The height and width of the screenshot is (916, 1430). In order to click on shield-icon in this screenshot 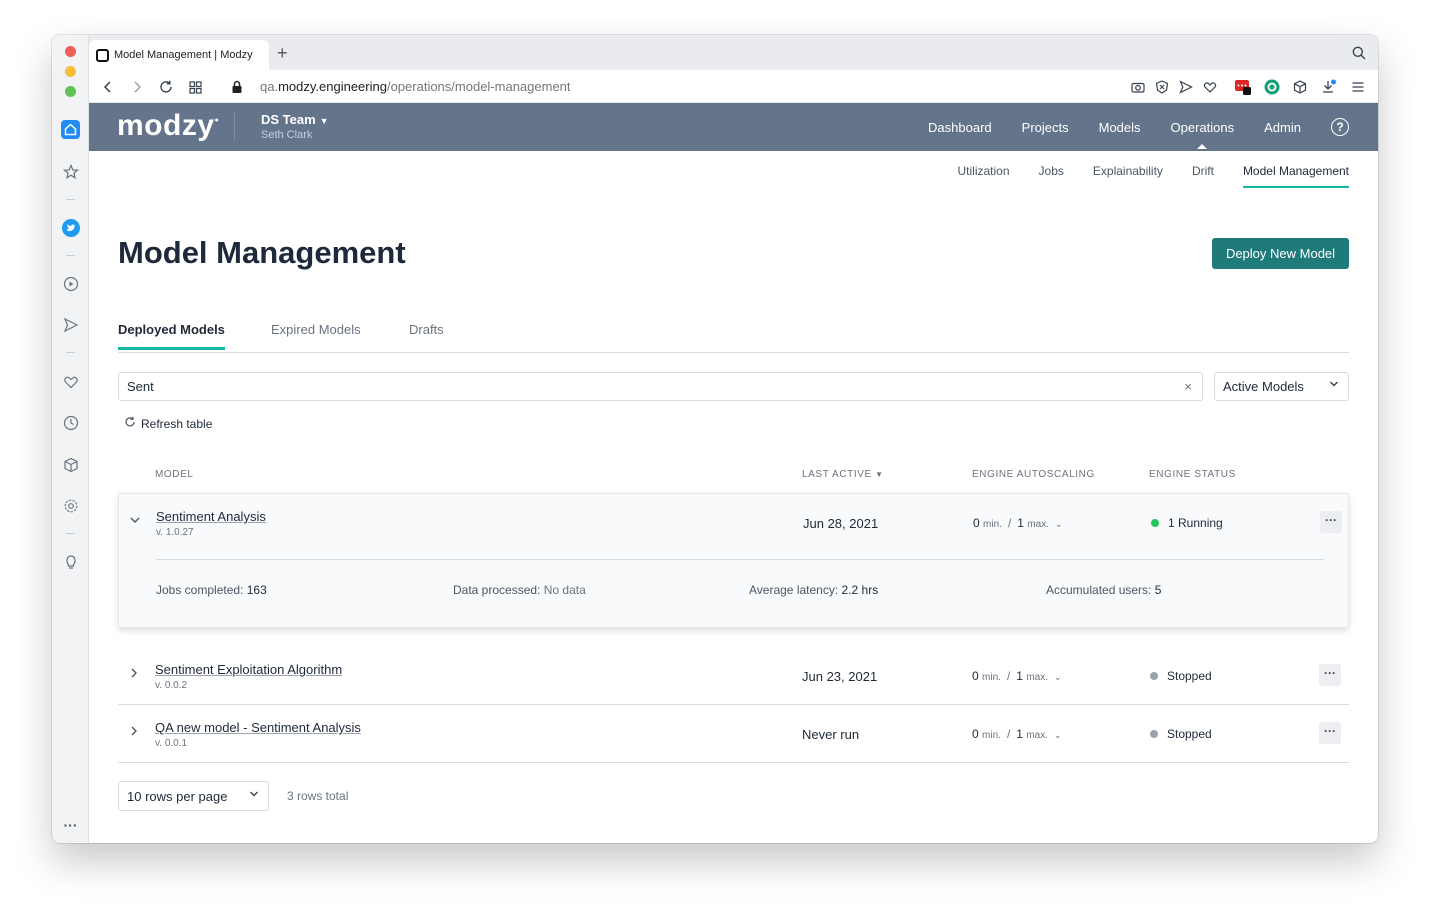, I will do `click(1162, 87)`.